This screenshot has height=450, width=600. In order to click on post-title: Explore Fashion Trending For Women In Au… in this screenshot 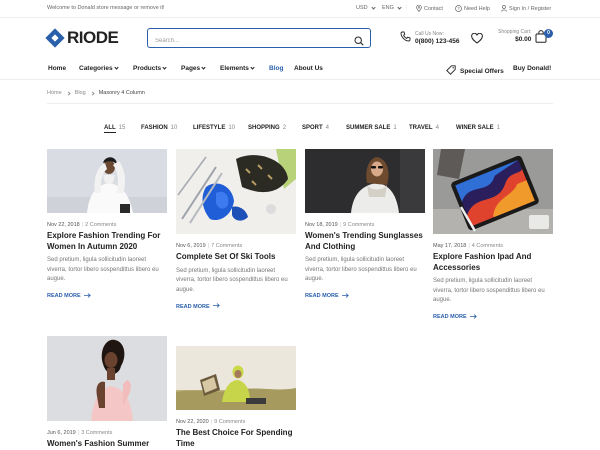, I will do `click(107, 241)`.